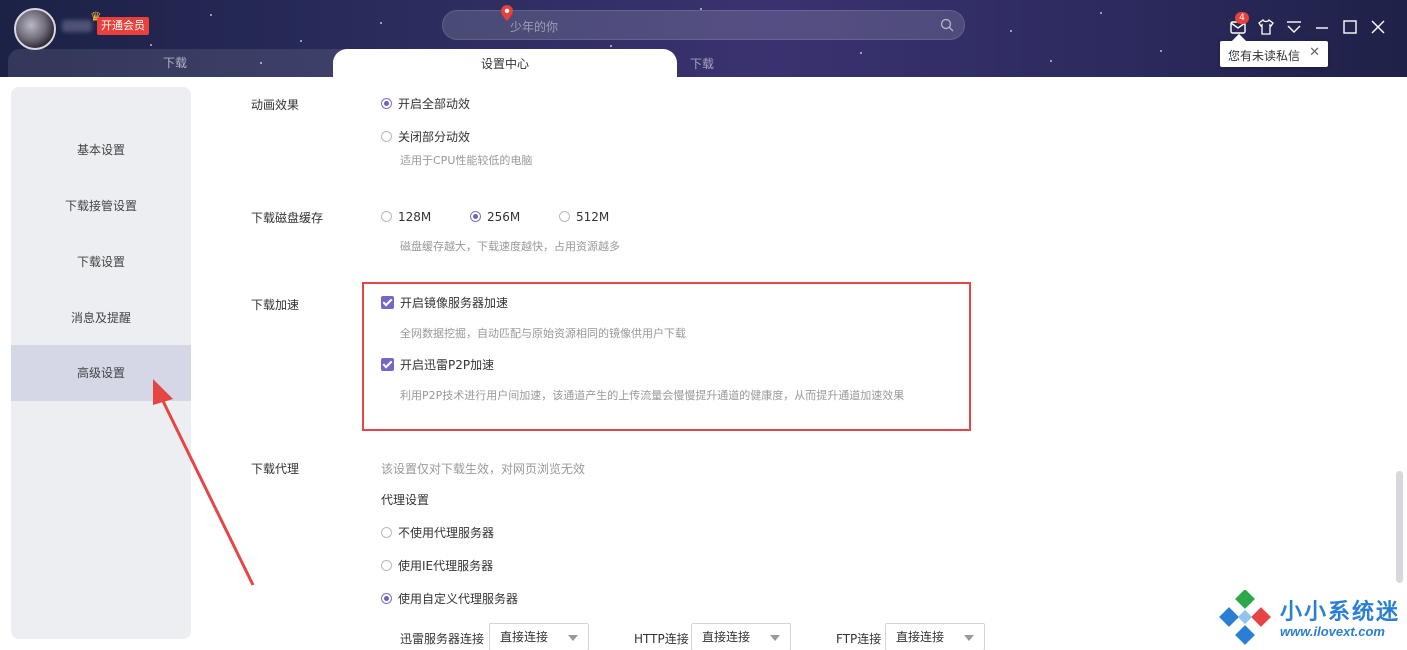 The width and height of the screenshot is (1407, 650). I want to click on animation-option-partial: 关闭部分动效, so click(425, 137).